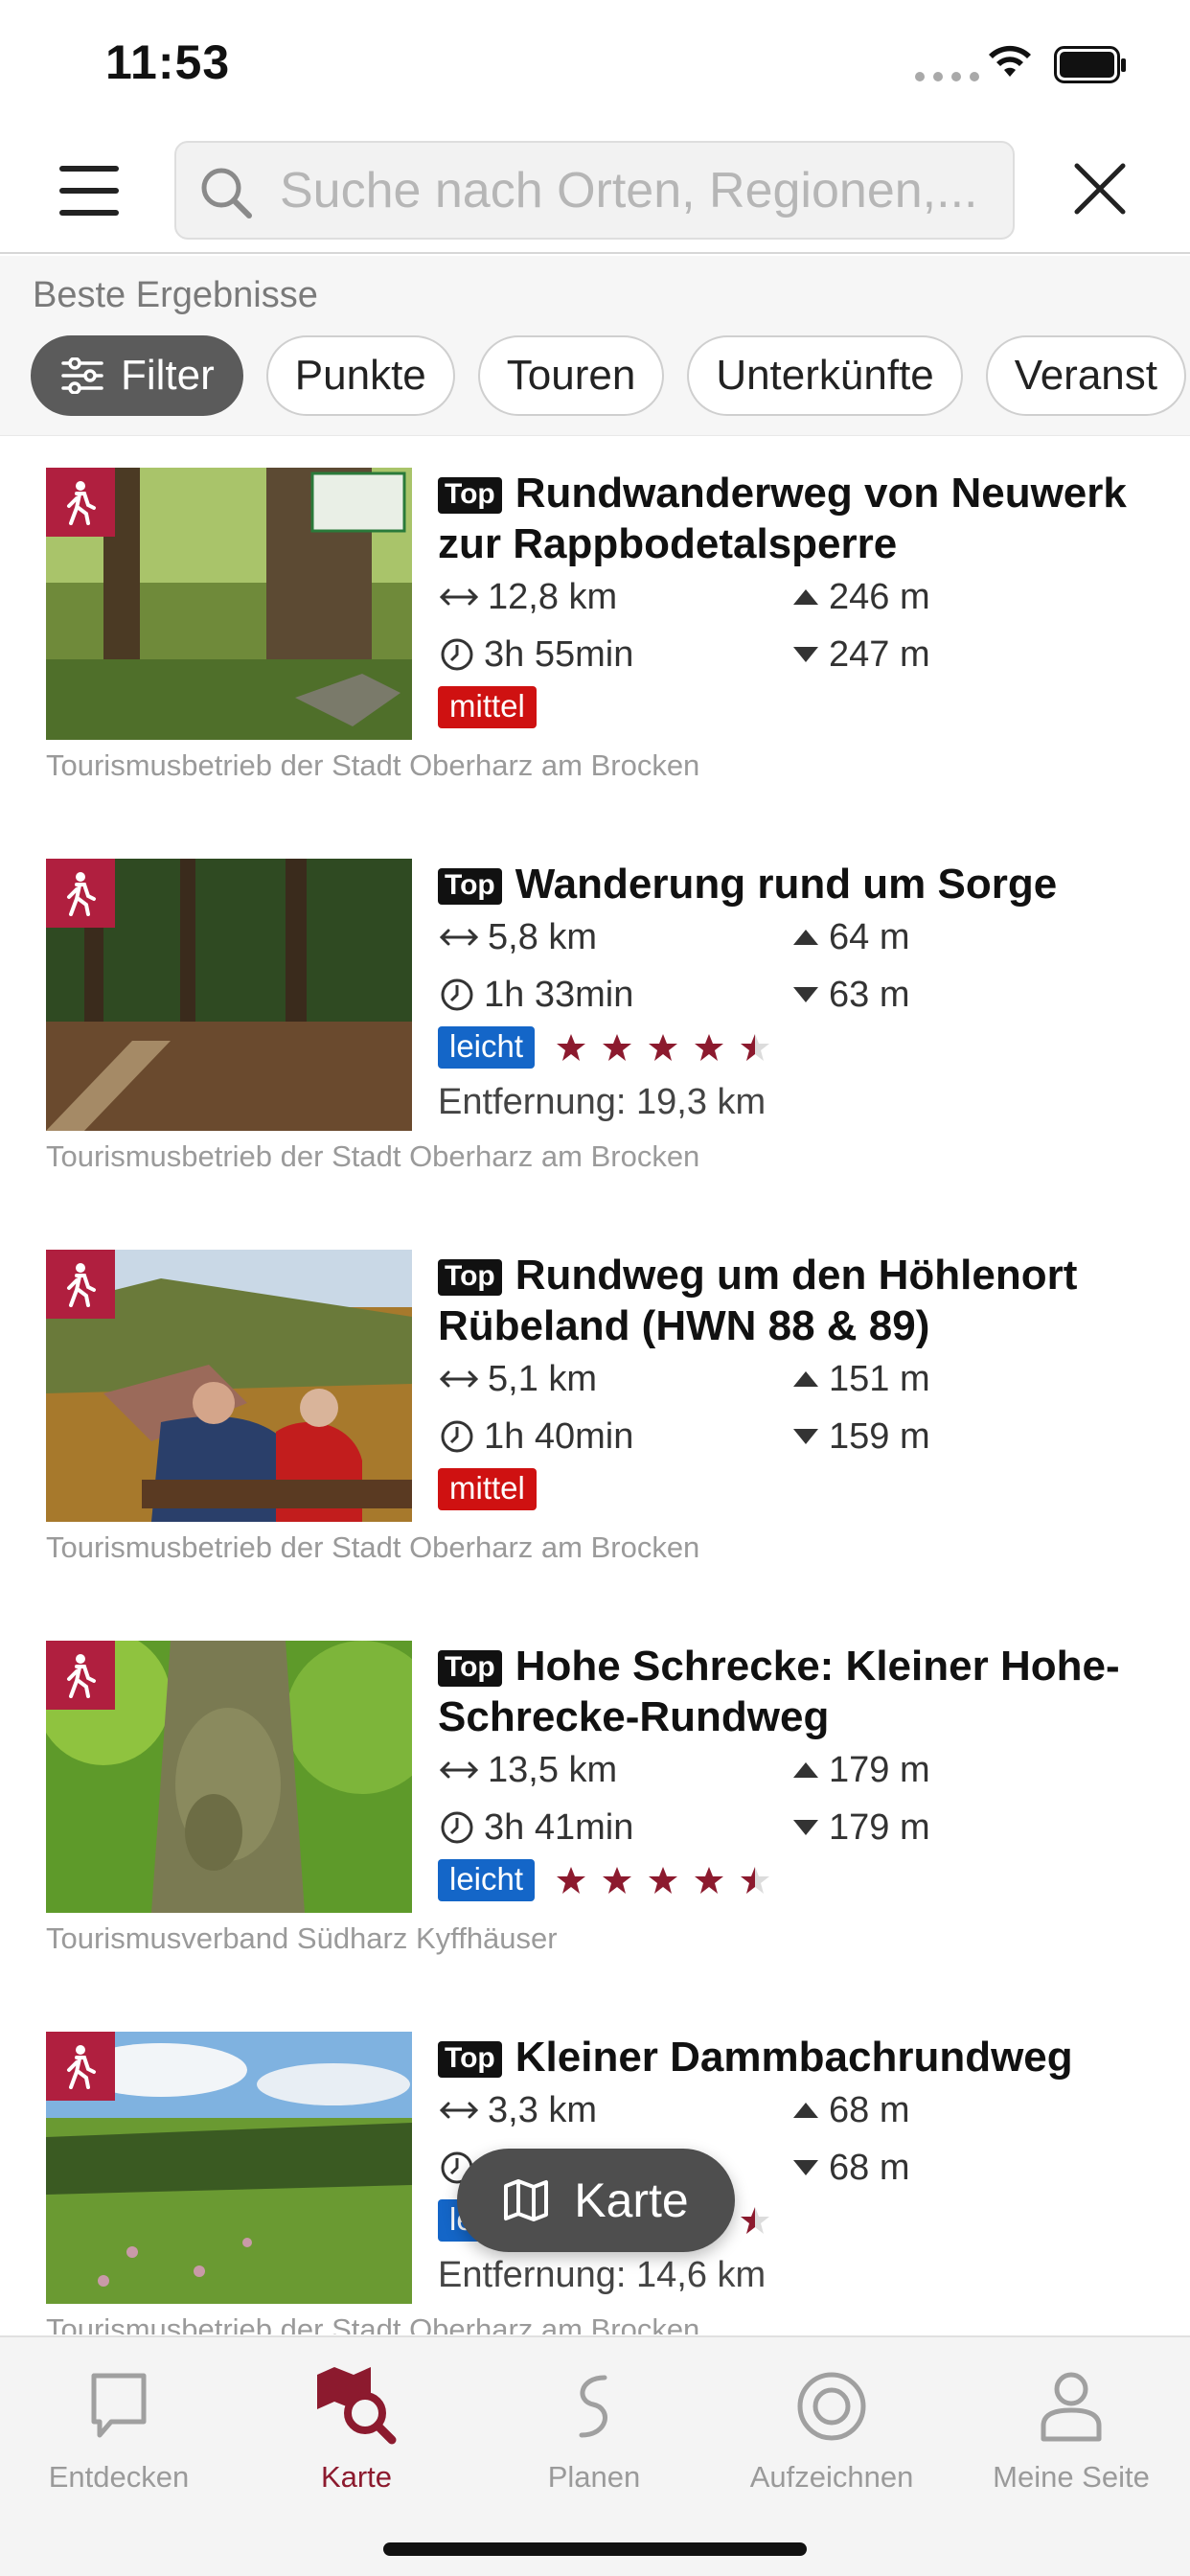 The height and width of the screenshot is (2576, 1190). What do you see at coordinates (1085, 375) in the screenshot?
I see `chip-veranstaltungen: Veranst` at bounding box center [1085, 375].